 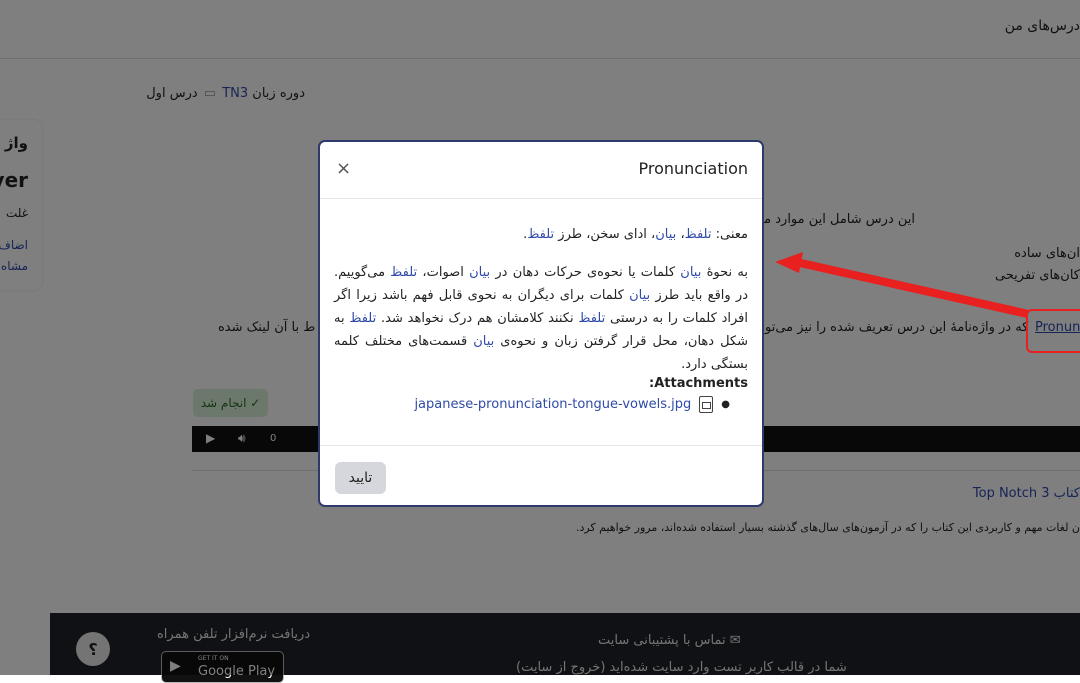 What do you see at coordinates (443, 272) in the screenshot?
I see `text-fragment: اصوات،` at bounding box center [443, 272].